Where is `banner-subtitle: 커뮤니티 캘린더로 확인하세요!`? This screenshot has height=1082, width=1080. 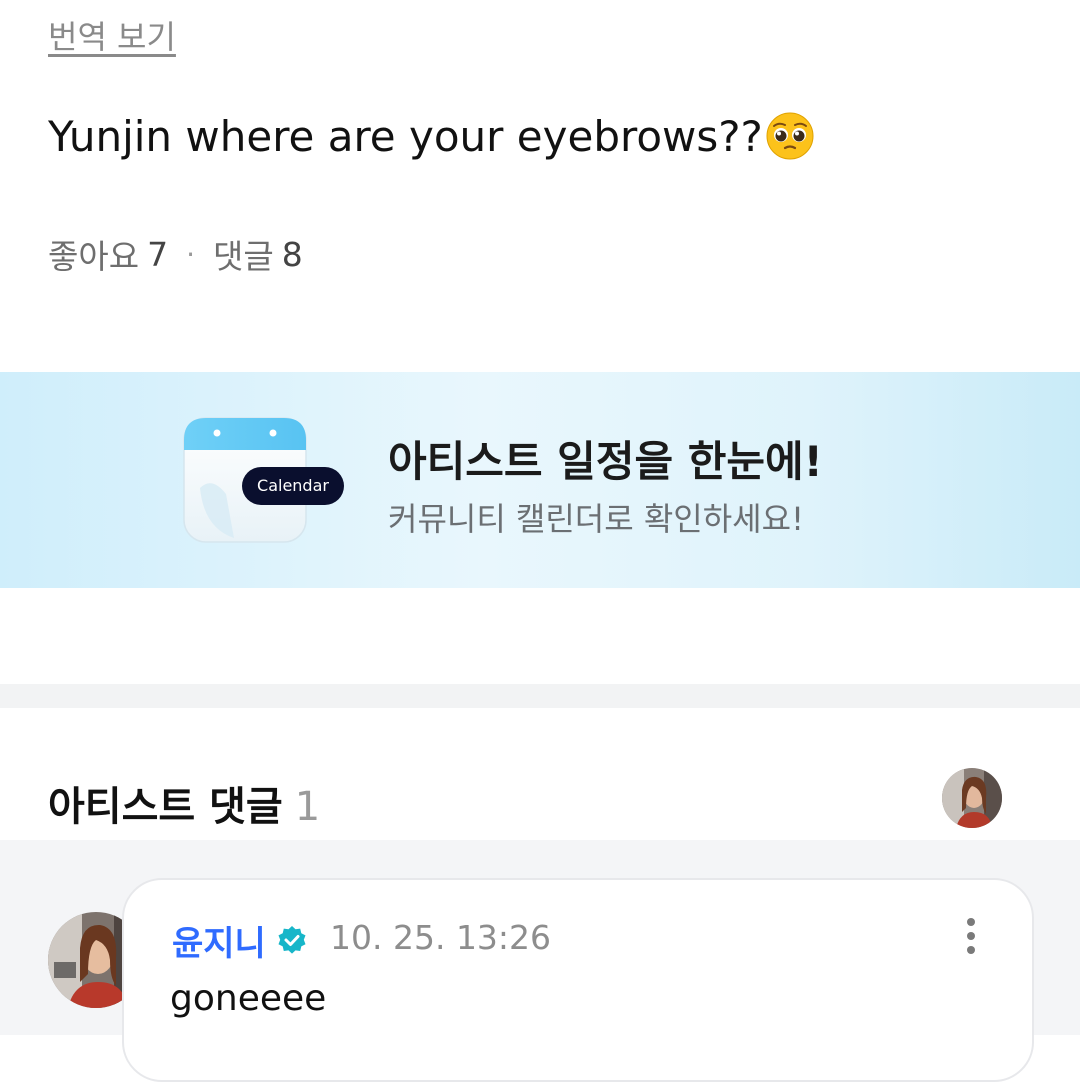 banner-subtitle: 커뮤니티 캘린더로 확인하세요! is located at coordinates (596, 519).